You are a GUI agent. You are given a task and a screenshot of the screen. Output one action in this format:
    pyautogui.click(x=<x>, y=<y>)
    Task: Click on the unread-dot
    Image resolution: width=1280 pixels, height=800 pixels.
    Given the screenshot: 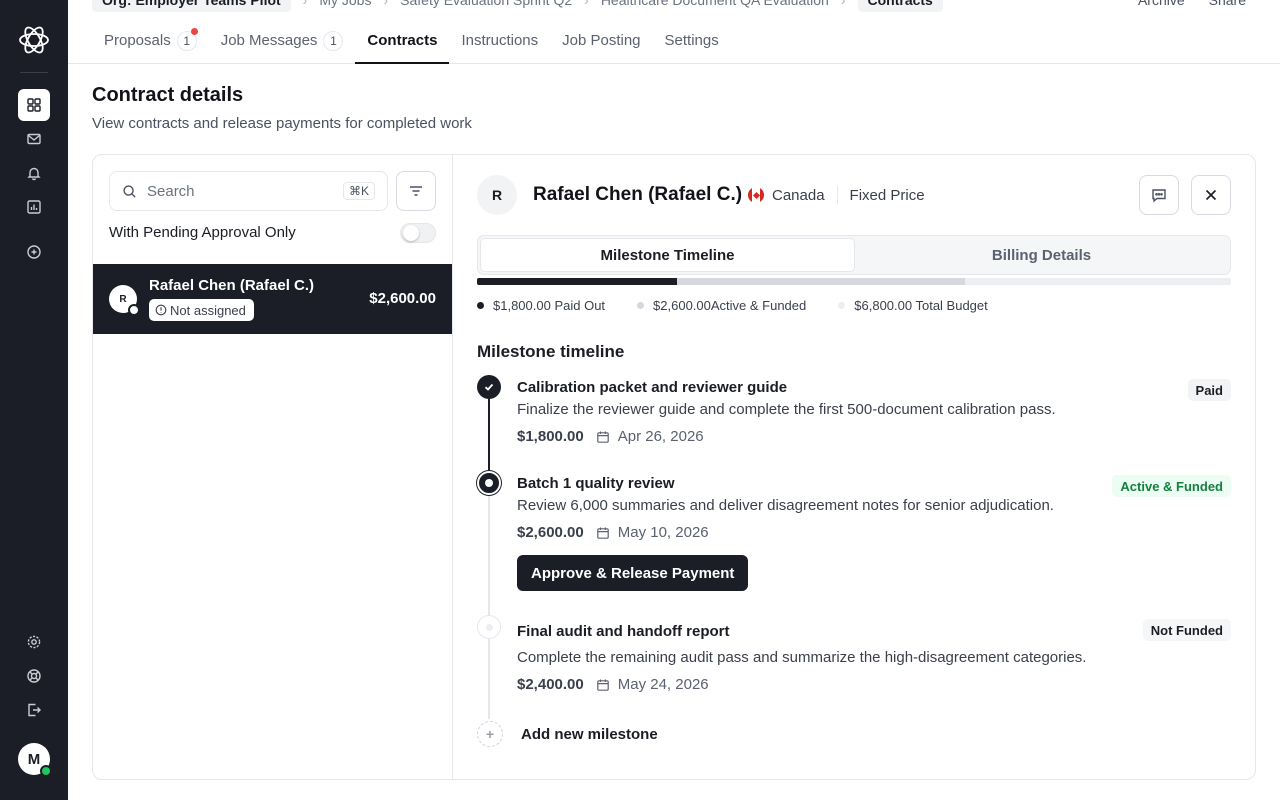 What is the action you would take?
    pyautogui.click(x=194, y=31)
    